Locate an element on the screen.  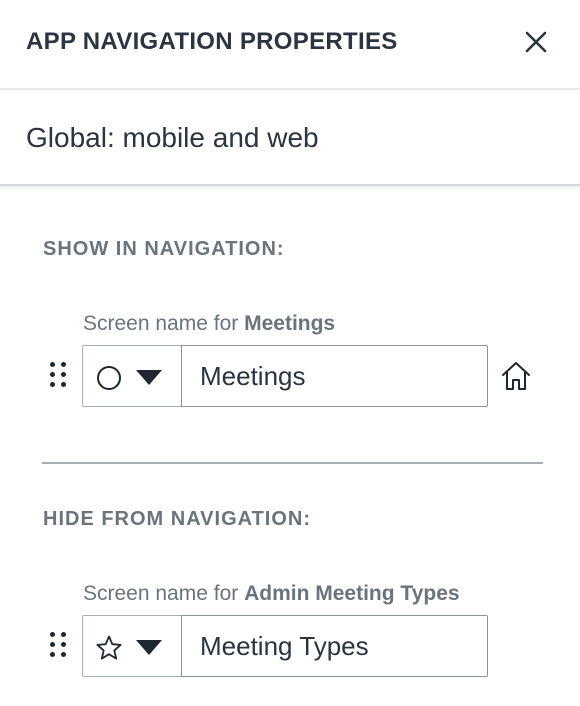
star-icon is located at coordinates (109, 647).